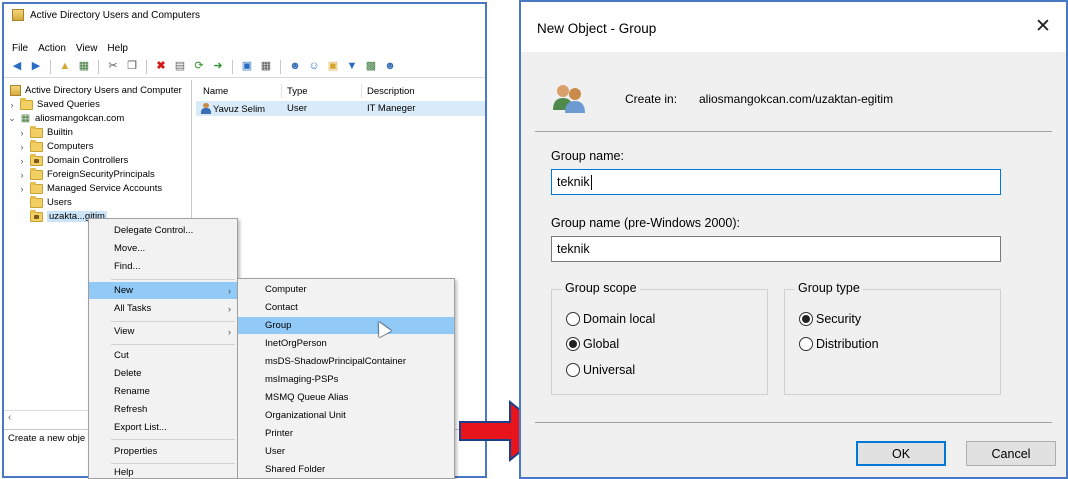 This screenshot has height=479, width=1068. What do you see at coordinates (610, 319) in the screenshot?
I see `radio-domain-local: Domain local` at bounding box center [610, 319].